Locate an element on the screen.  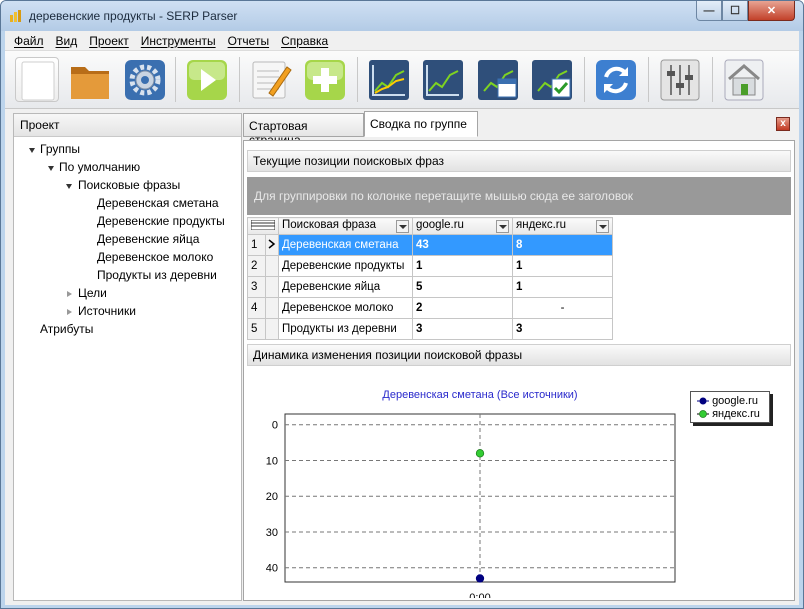
google-cell: 2 is located at coordinates (462, 308).